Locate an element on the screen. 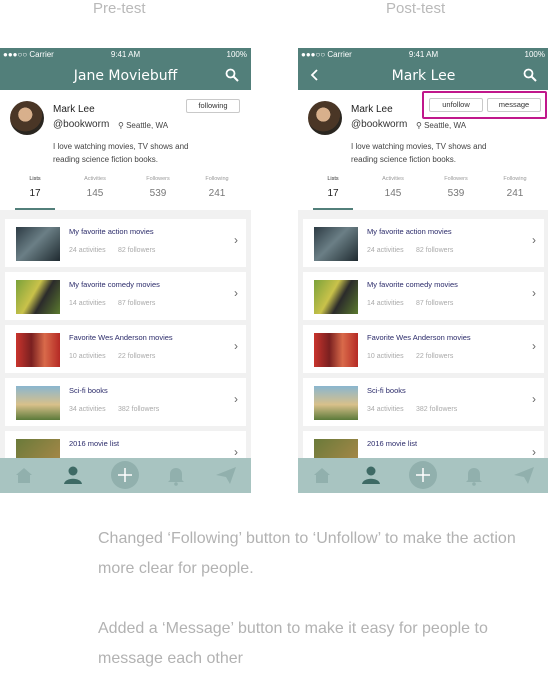  status-time: 9:41 AM is located at coordinates (125, 54).